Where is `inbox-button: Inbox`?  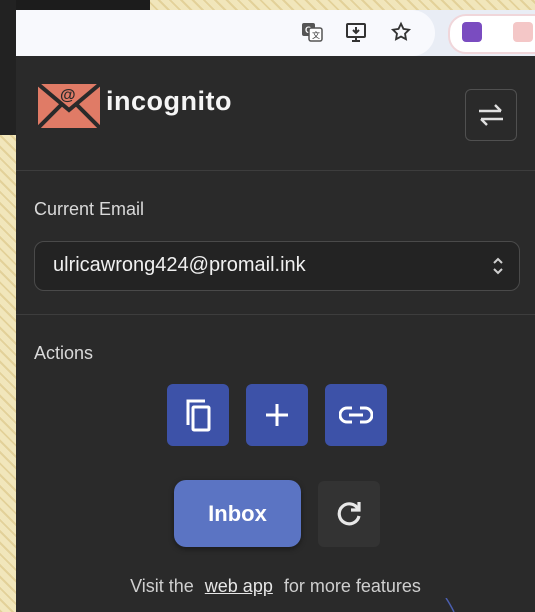
inbox-button: Inbox is located at coordinates (237, 513).